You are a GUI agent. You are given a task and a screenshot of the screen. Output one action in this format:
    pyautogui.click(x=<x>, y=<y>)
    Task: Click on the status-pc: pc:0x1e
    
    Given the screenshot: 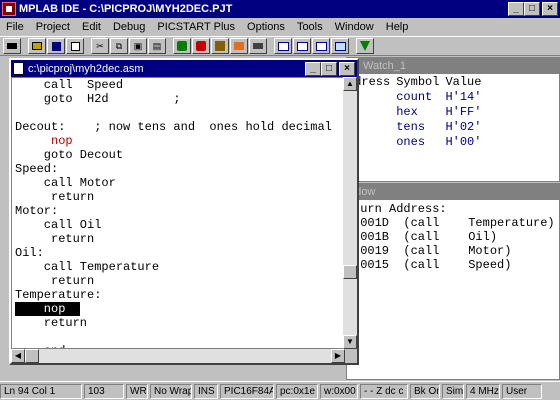 What is the action you would take?
    pyautogui.click(x=297, y=391)
    